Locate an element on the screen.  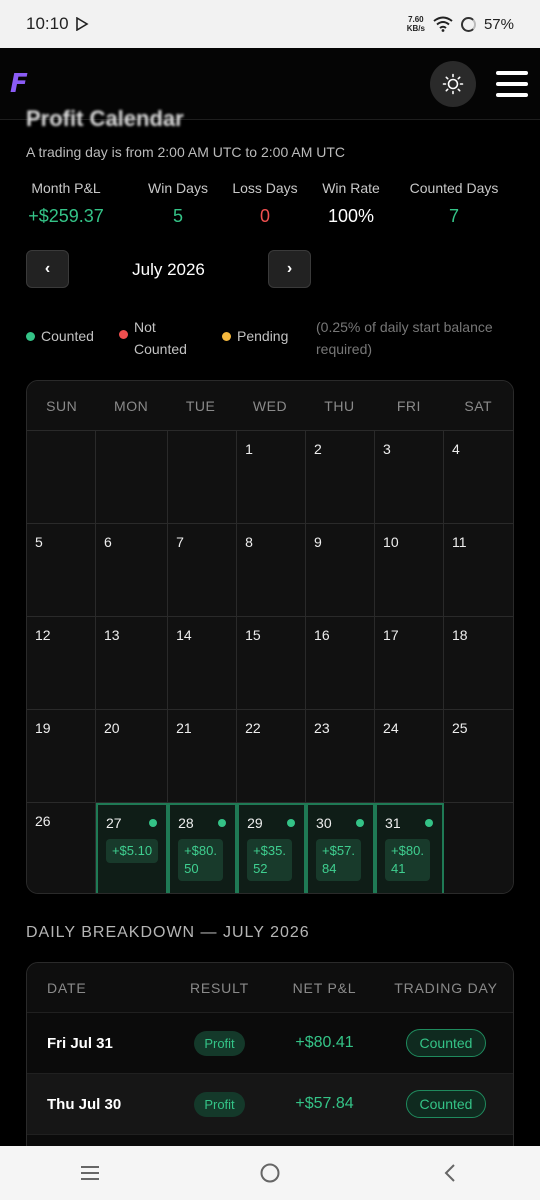
row-date: Thu Jul 30 is located at coordinates (84, 1104).